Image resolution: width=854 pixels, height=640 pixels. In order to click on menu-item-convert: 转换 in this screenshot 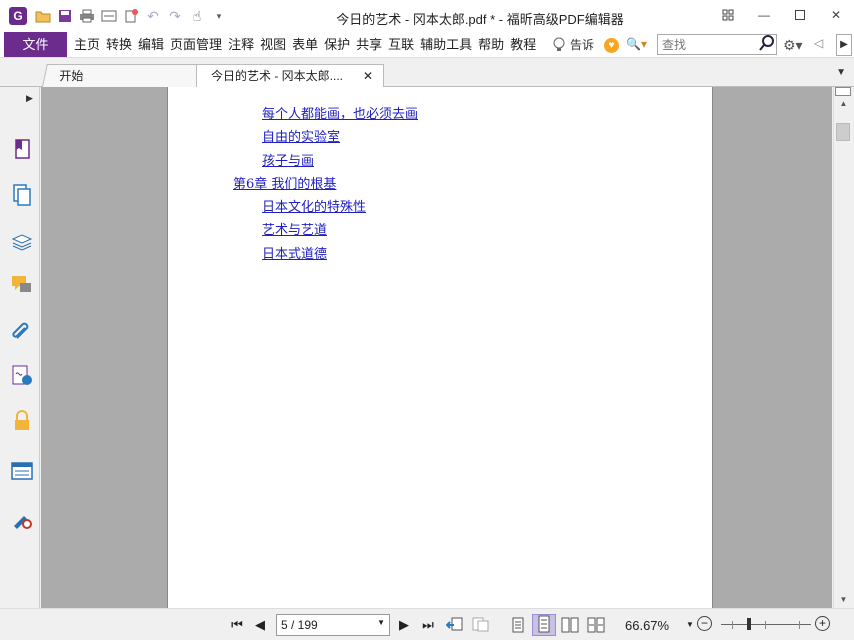, I will do `click(119, 44)`.